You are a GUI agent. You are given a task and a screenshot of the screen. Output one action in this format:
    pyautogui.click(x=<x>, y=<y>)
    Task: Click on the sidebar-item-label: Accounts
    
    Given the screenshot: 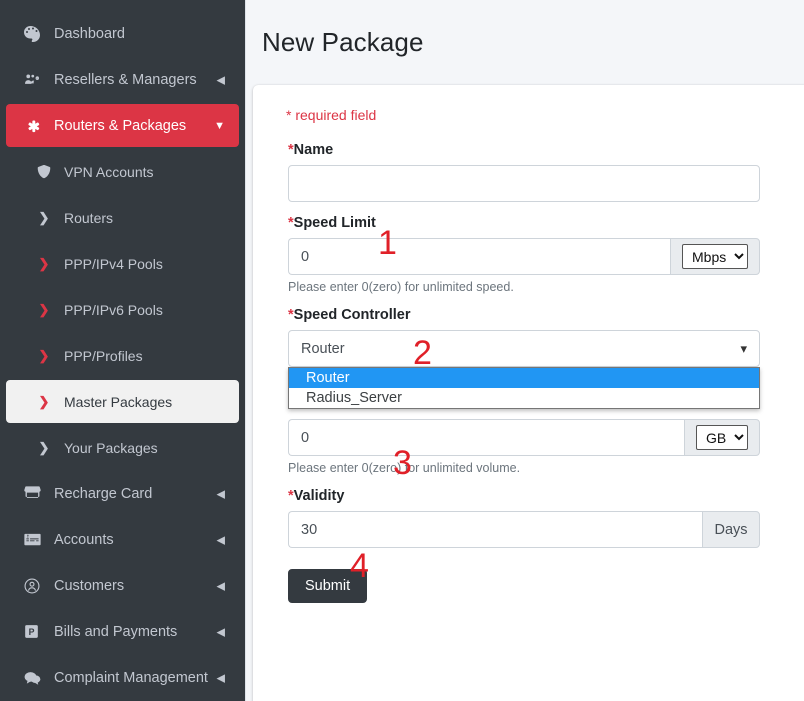 What is the action you would take?
    pyautogui.click(x=84, y=539)
    